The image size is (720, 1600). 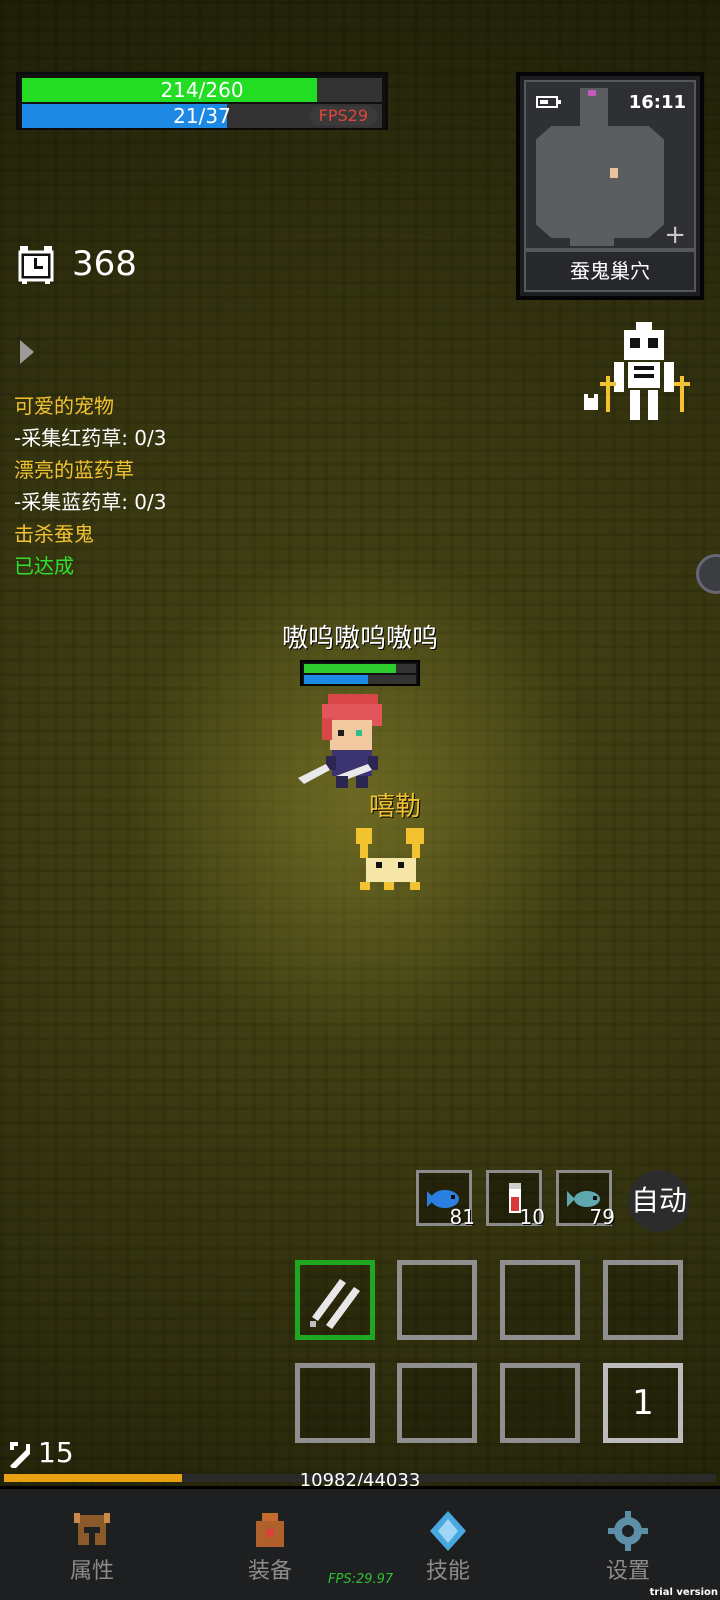 I want to click on sword-level-icon, so click(x=20, y=1455).